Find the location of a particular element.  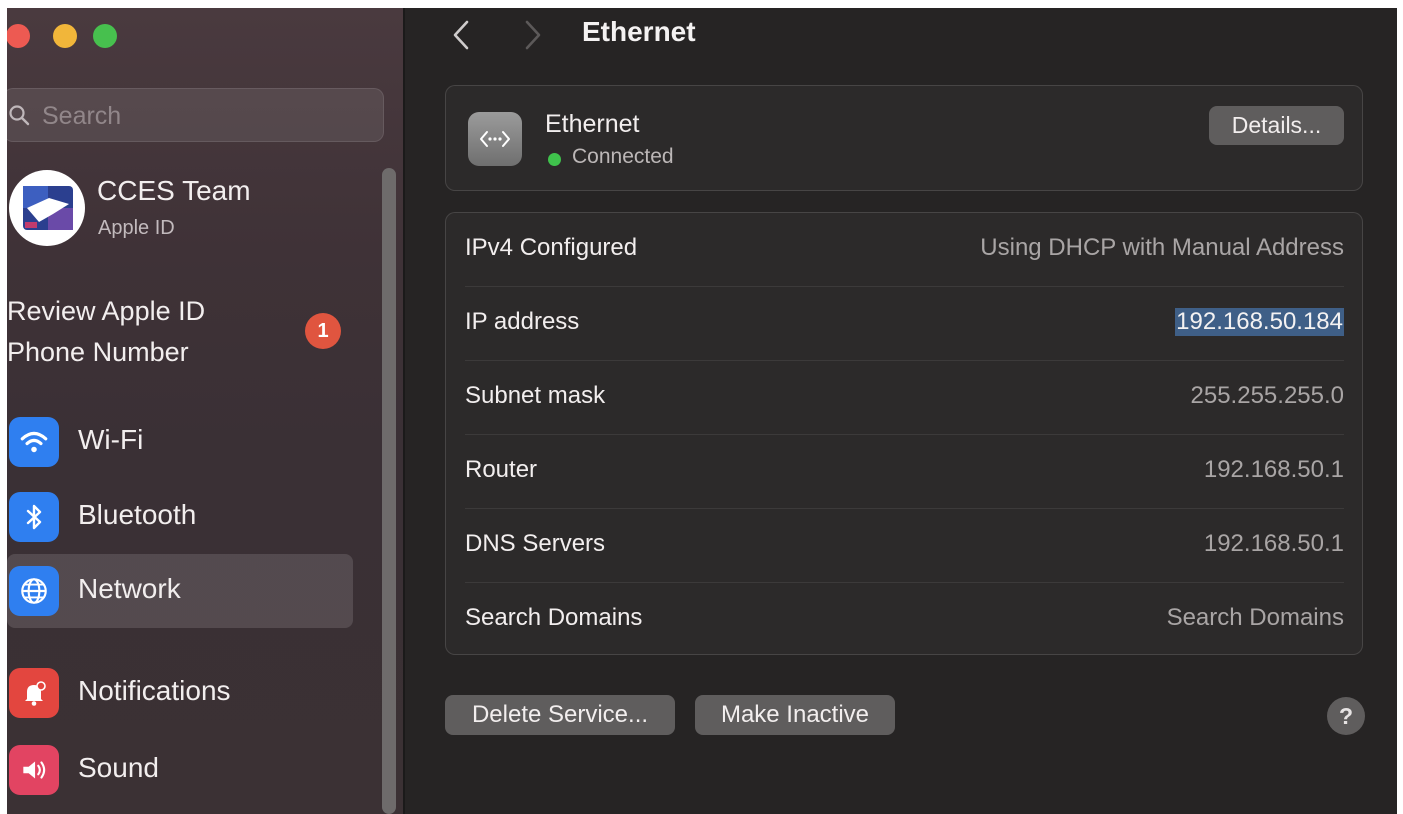

close-window-button is located at coordinates (18, 36).